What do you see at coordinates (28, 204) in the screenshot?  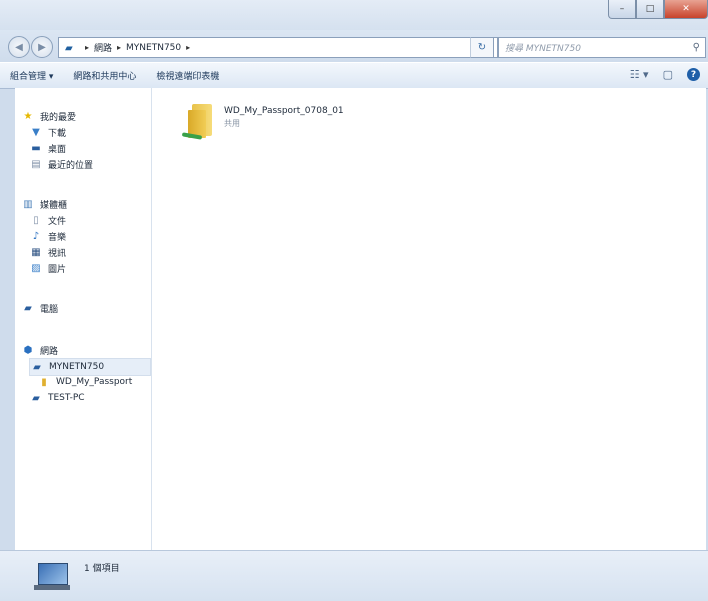 I see `library-icon: ▥` at bounding box center [28, 204].